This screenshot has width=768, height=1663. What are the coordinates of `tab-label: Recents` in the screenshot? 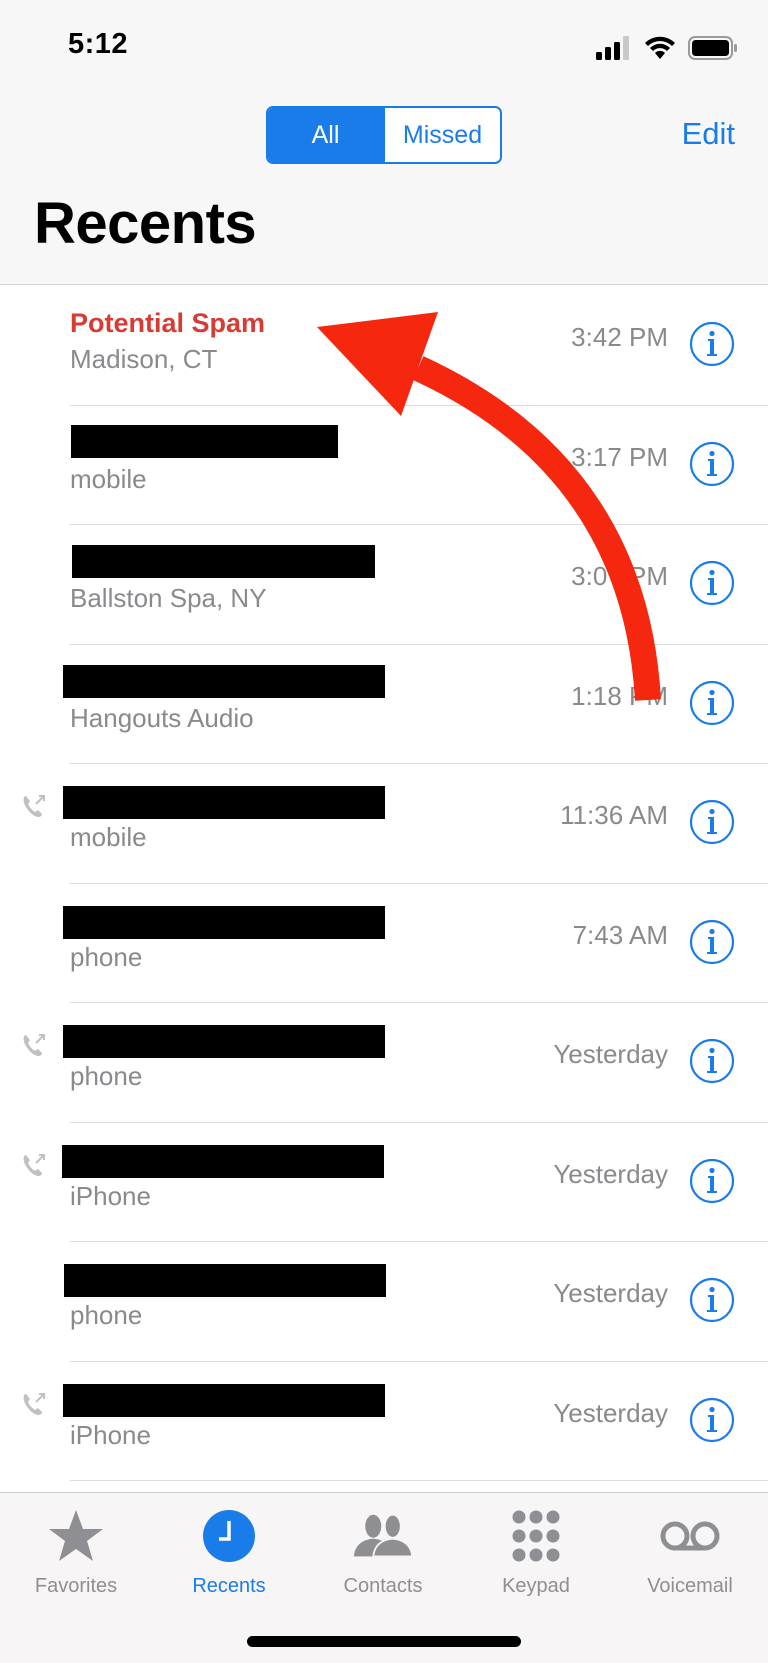 It's located at (229, 1586).